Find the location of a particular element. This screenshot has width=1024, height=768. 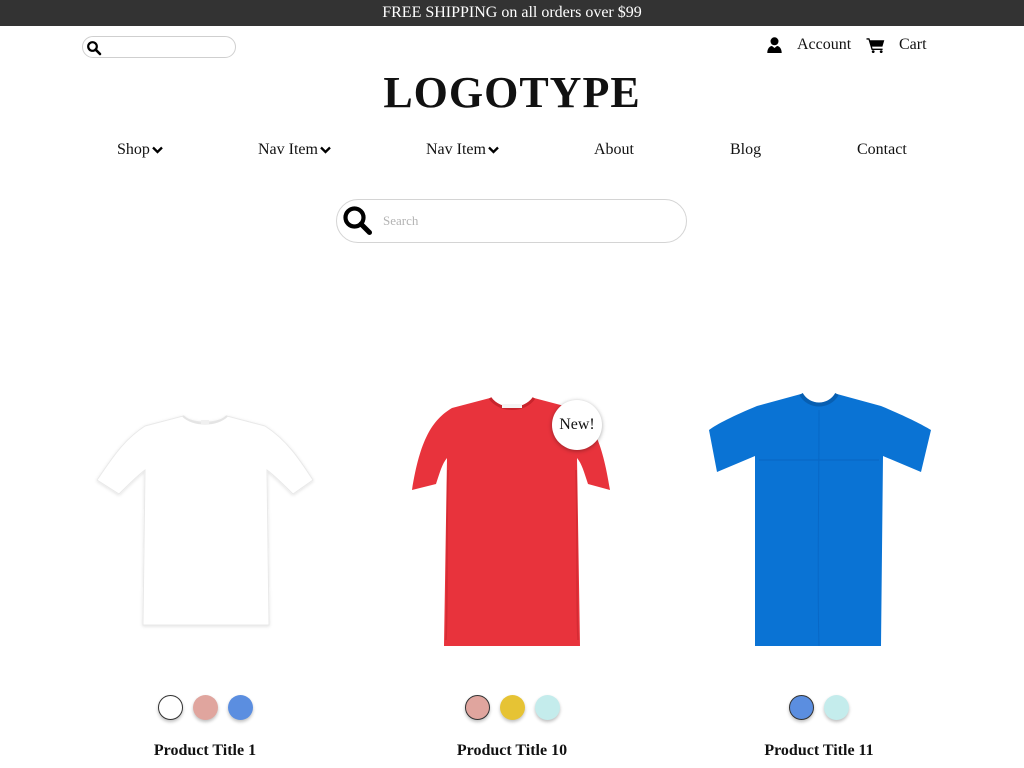

product-title: Product Title 11 is located at coordinates (819, 751).